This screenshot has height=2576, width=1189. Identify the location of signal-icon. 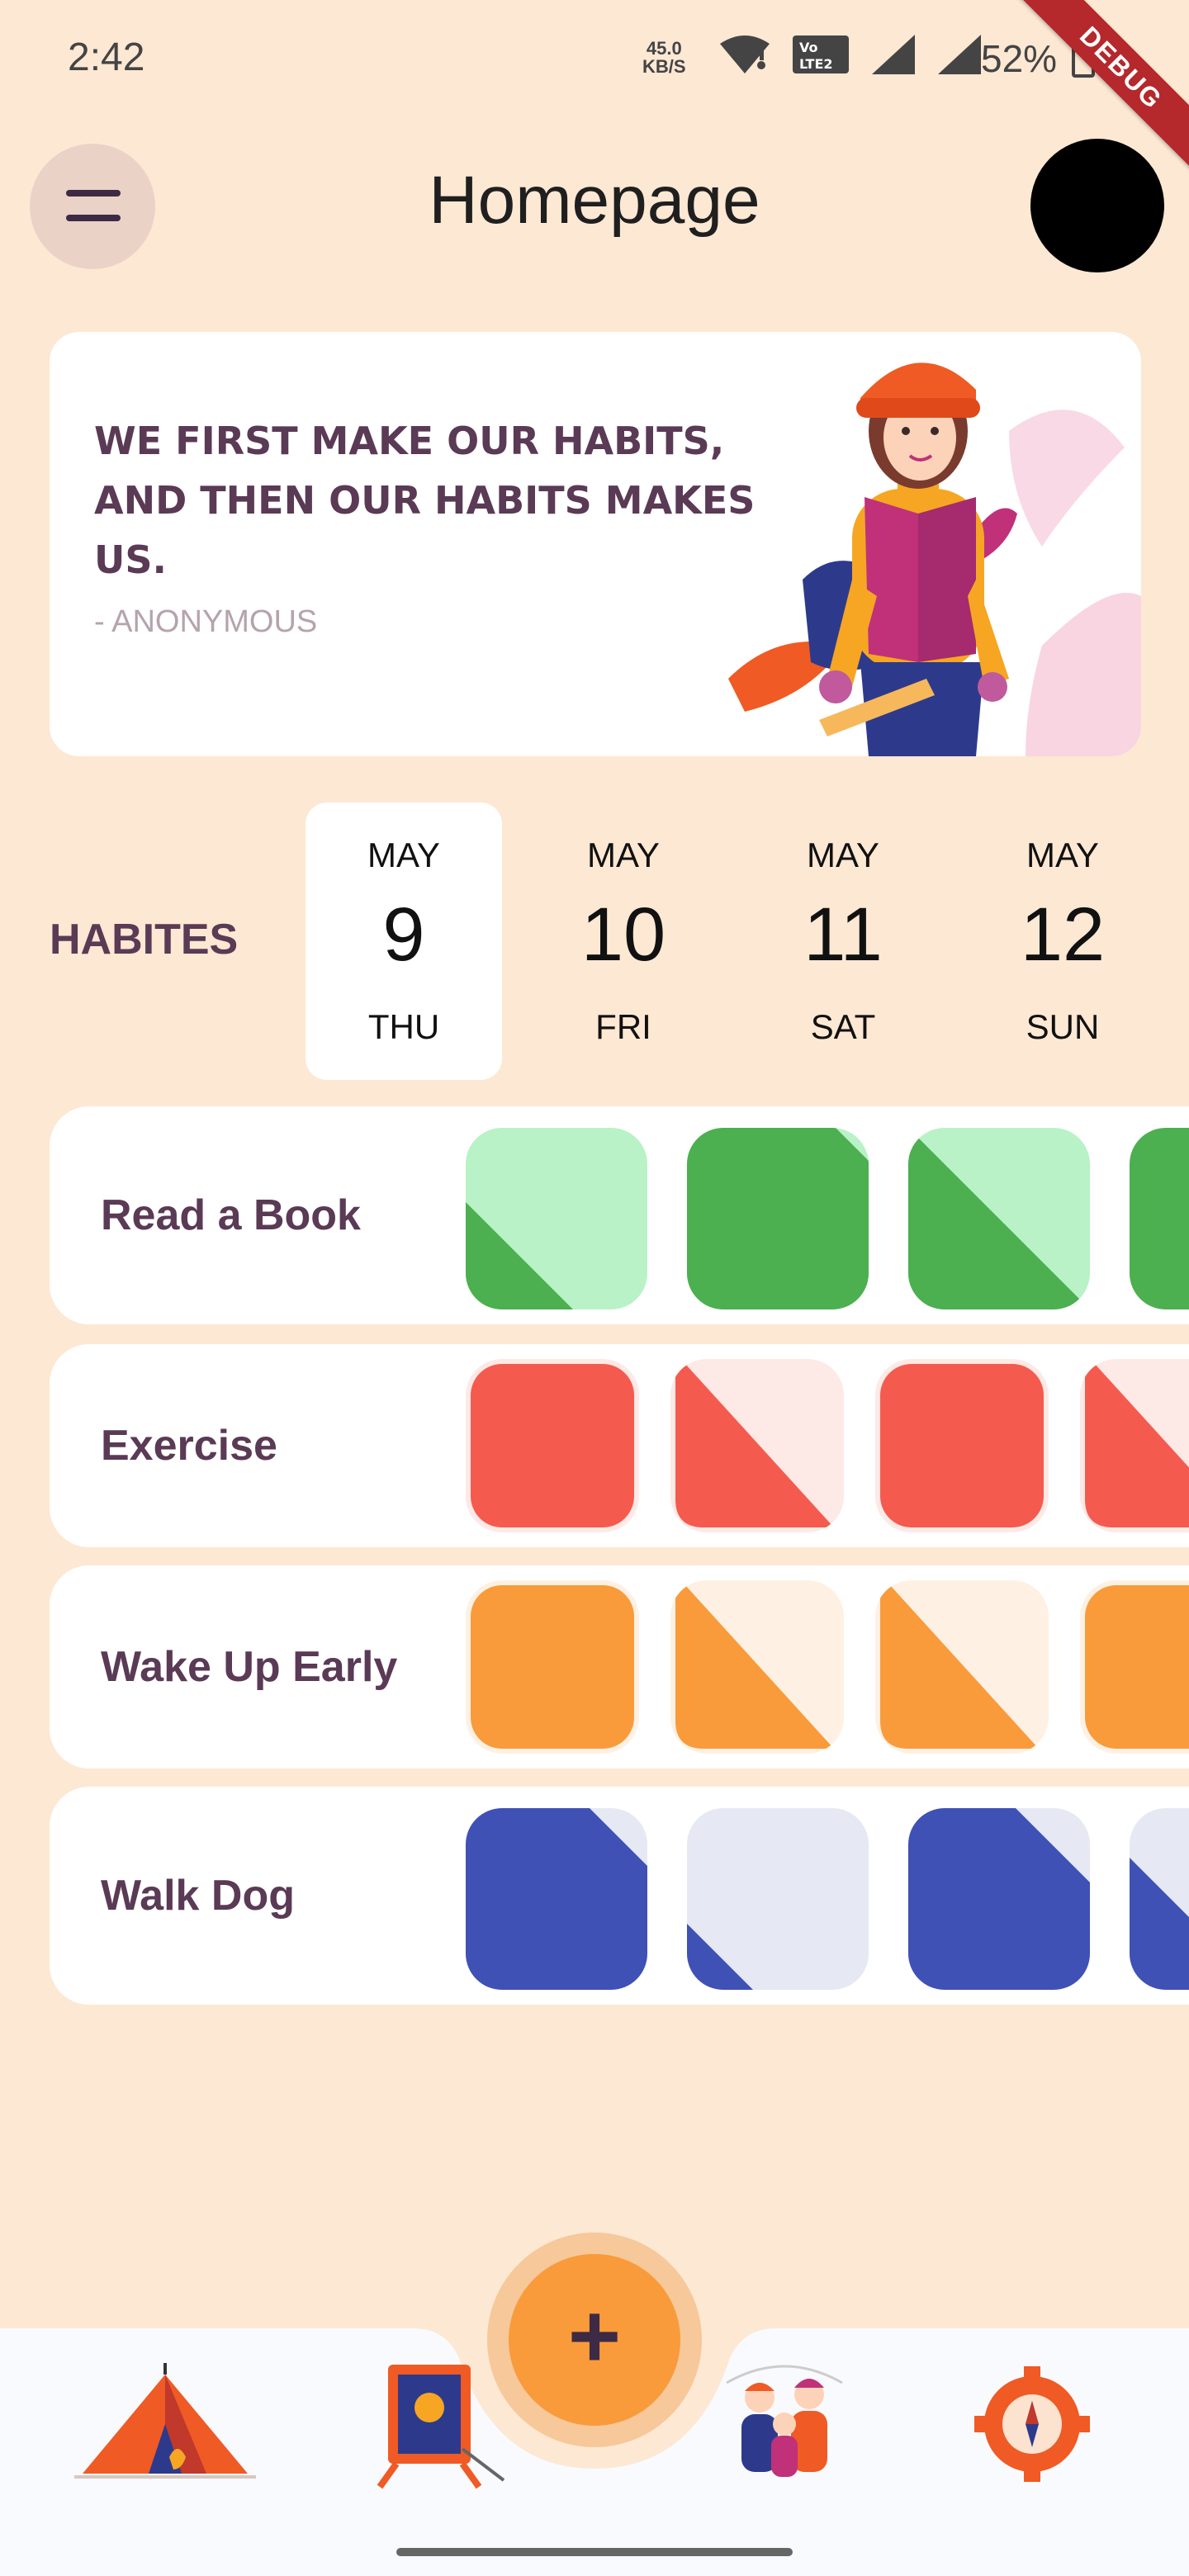
(893, 54).